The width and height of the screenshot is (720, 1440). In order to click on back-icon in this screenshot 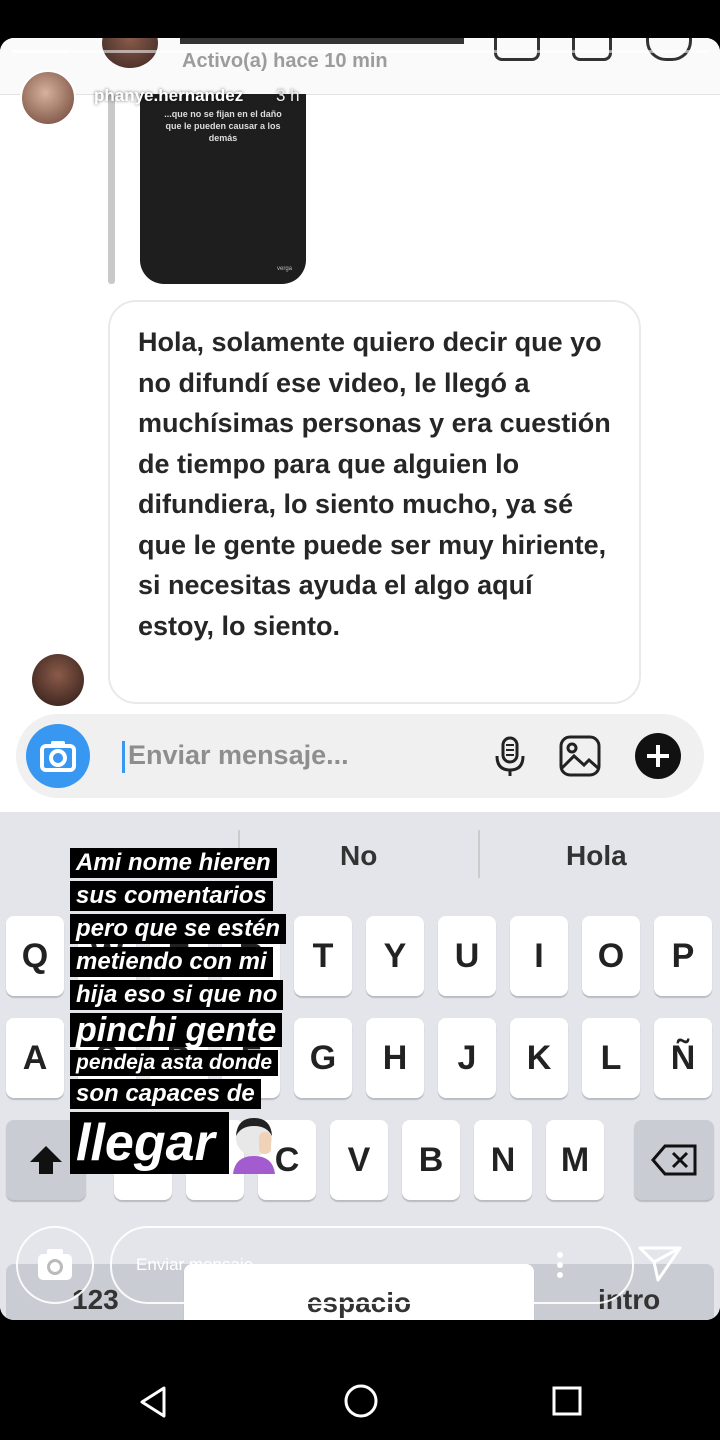, I will do `click(154, 1402)`.